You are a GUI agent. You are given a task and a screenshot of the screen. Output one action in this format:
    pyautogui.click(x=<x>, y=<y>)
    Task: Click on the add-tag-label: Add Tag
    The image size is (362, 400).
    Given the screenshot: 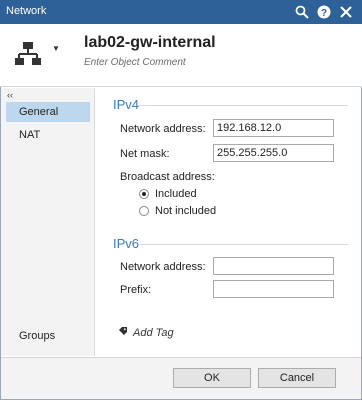 What is the action you would take?
    pyautogui.click(x=153, y=332)
    